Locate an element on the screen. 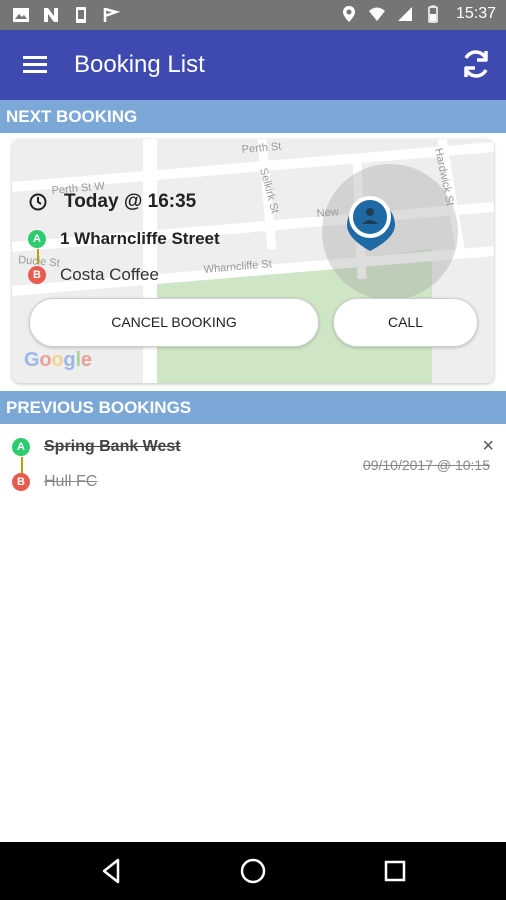 The width and height of the screenshot is (506, 900). google-logo: Google is located at coordinates (58, 360).